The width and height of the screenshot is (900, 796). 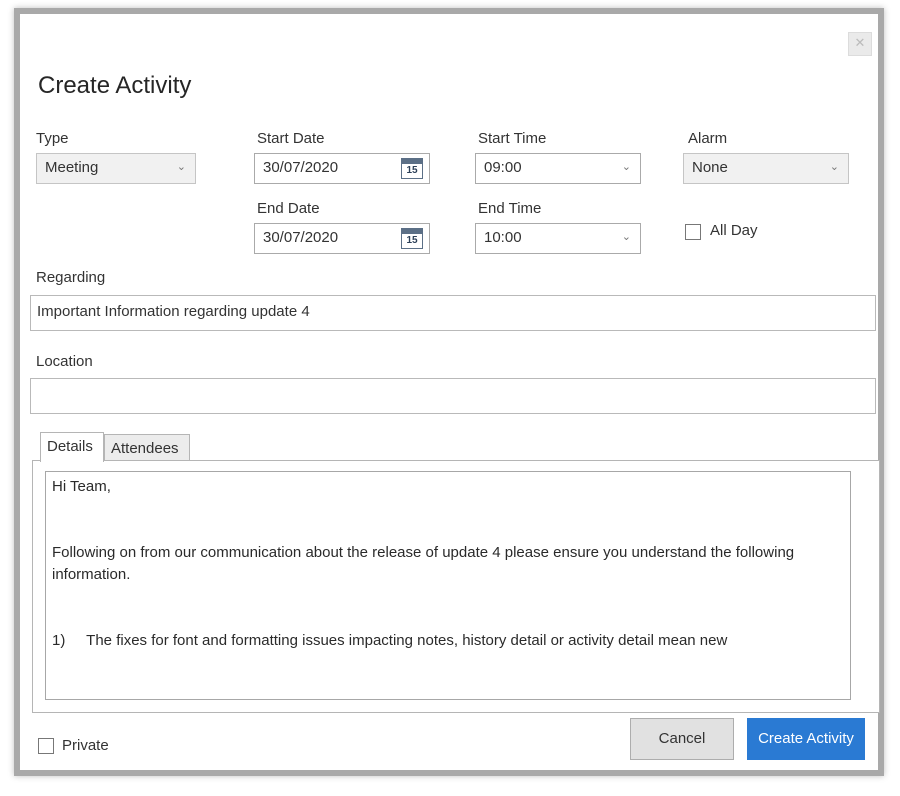 What do you see at coordinates (64, 361) in the screenshot?
I see `location-label: Location` at bounding box center [64, 361].